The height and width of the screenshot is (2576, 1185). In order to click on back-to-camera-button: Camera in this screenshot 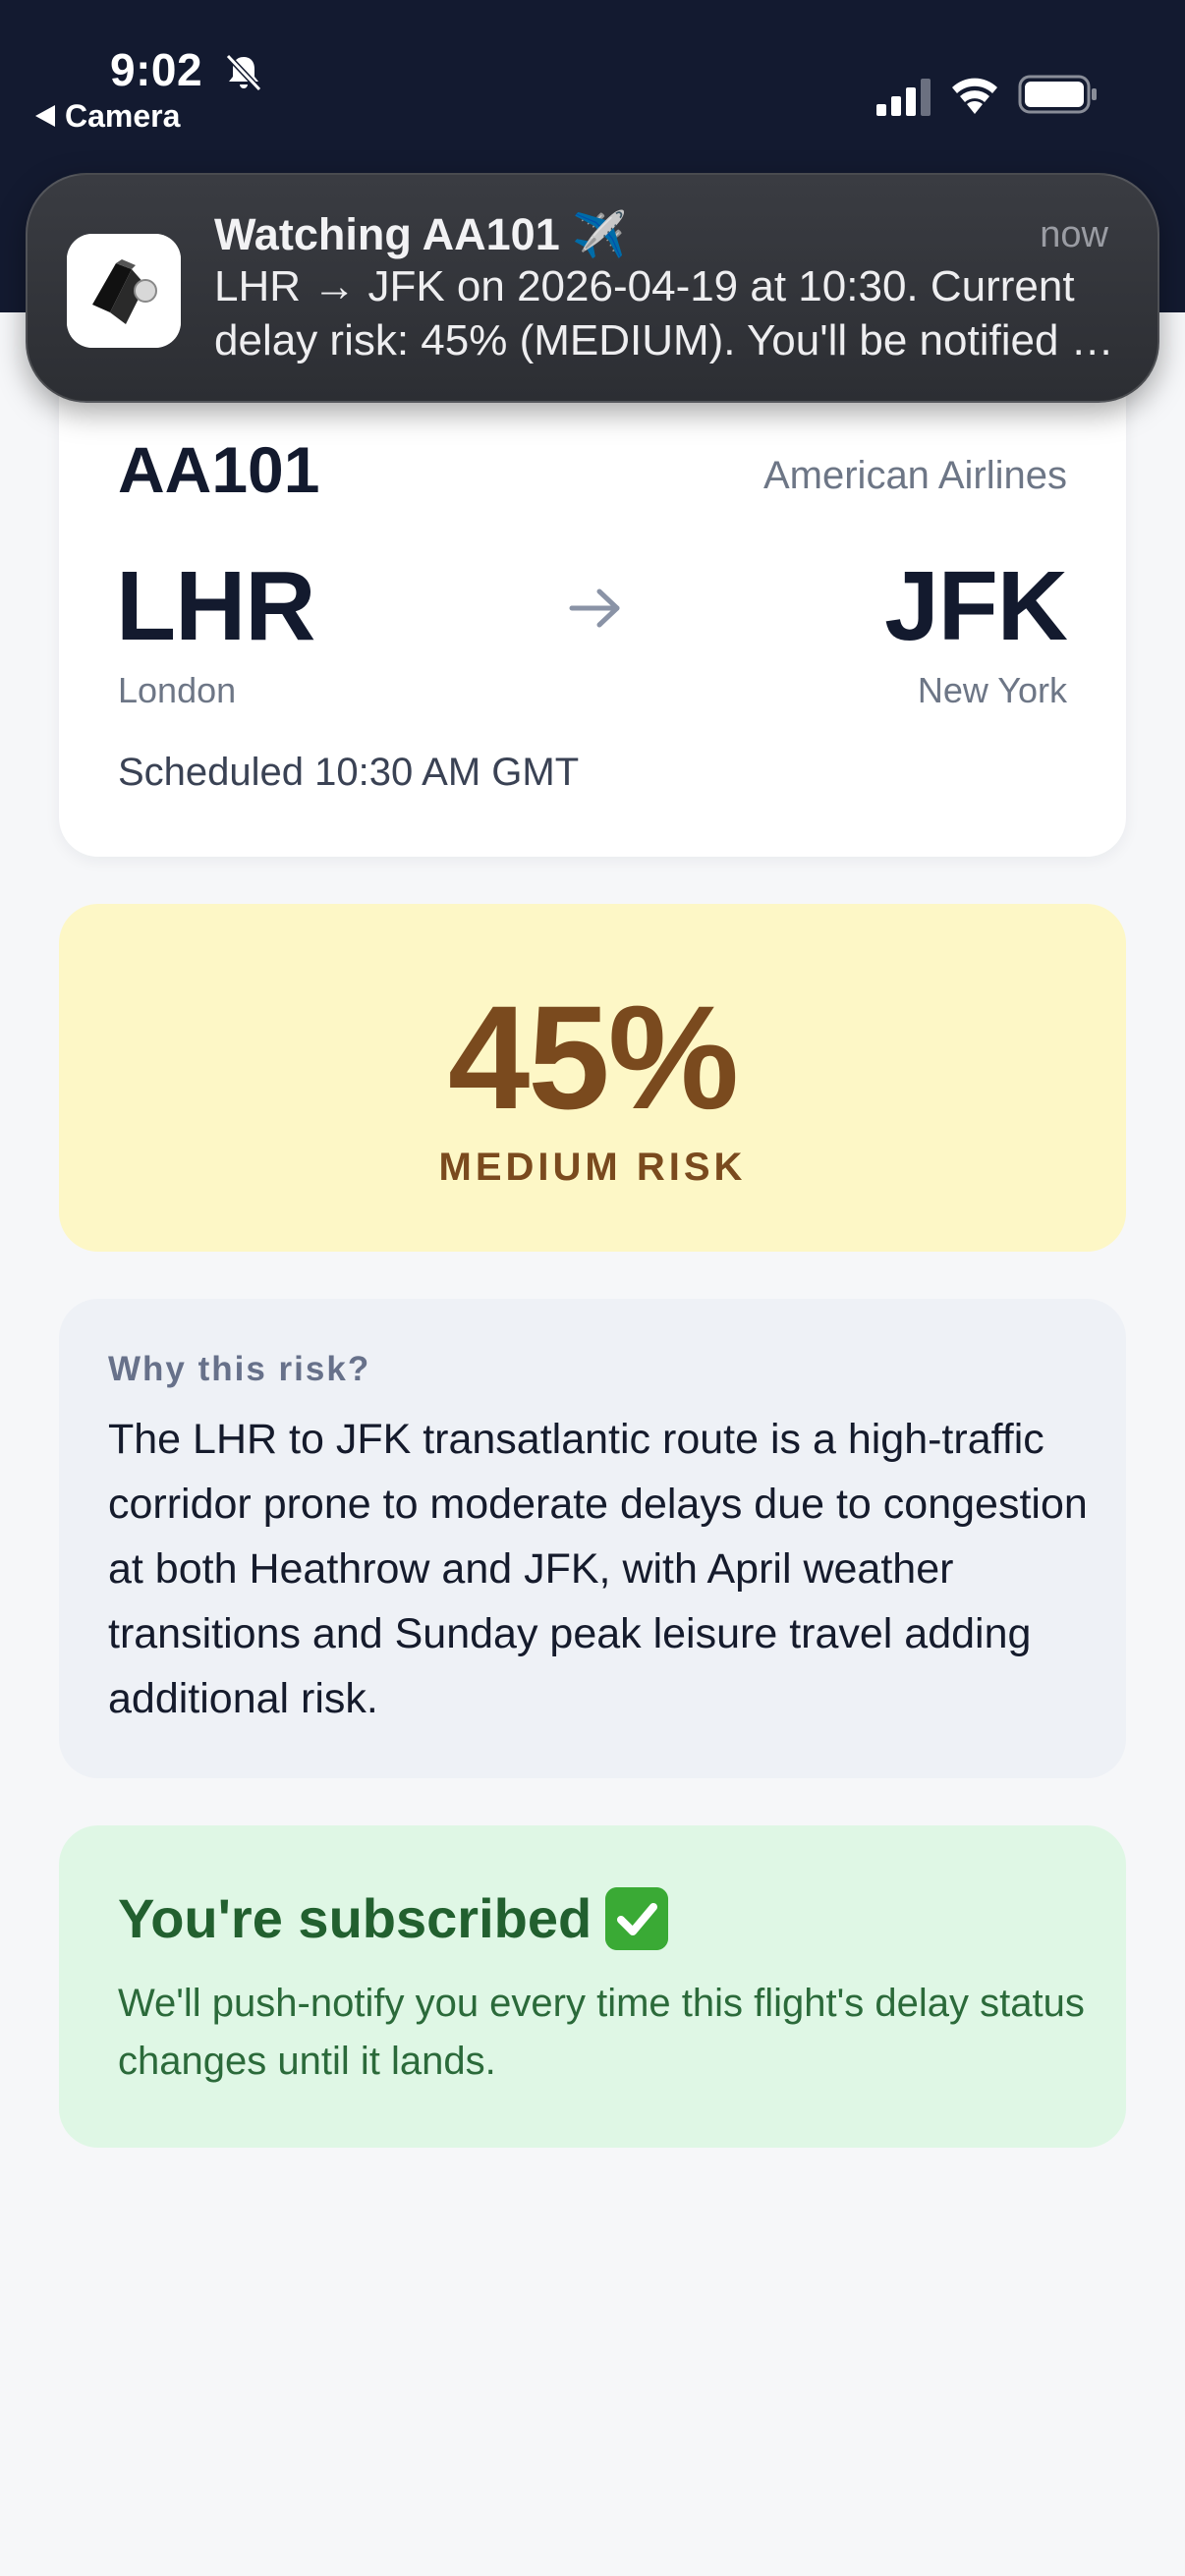, I will do `click(108, 116)`.